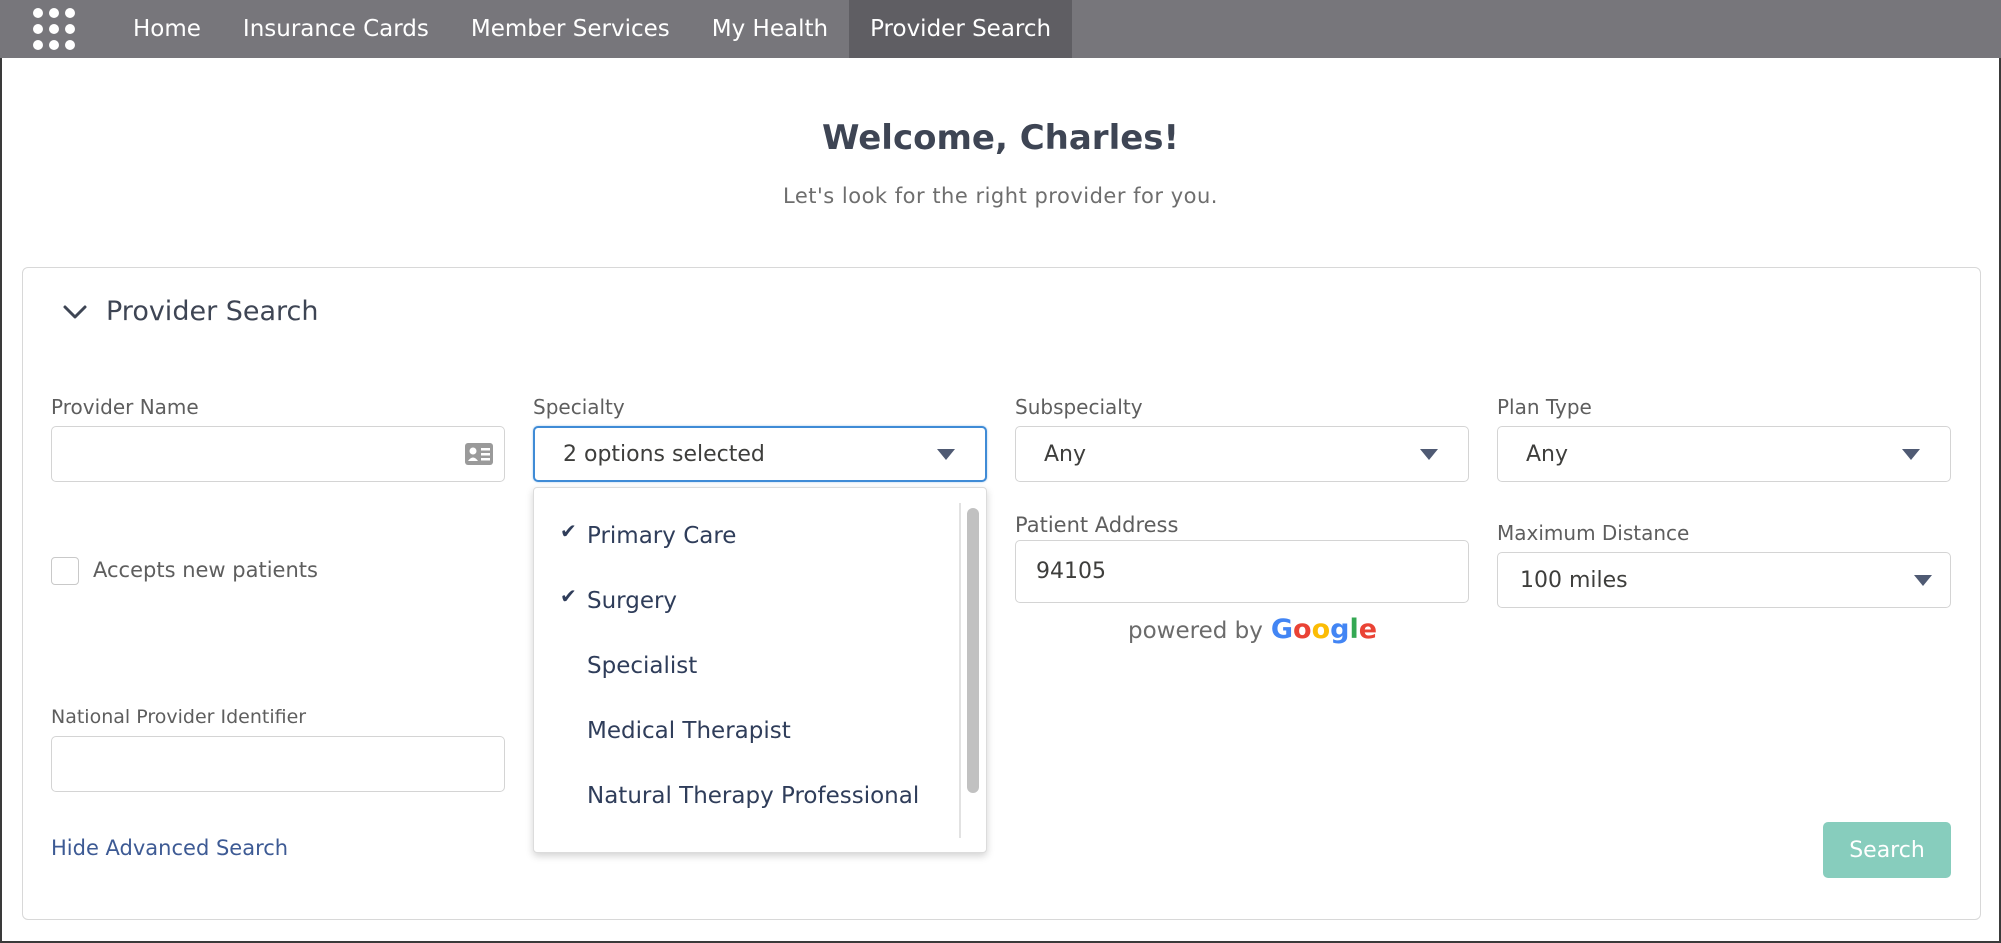 This screenshot has width=2001, height=943. I want to click on powered-by-google: powered by Google, so click(1252, 629).